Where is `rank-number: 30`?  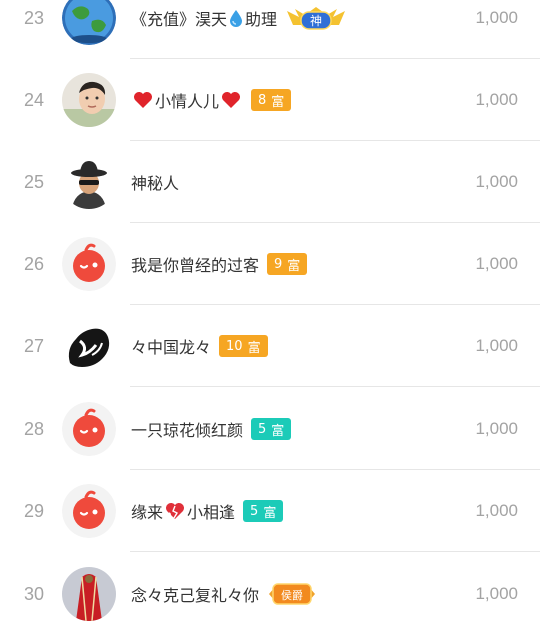 rank-number: 30 is located at coordinates (34, 593).